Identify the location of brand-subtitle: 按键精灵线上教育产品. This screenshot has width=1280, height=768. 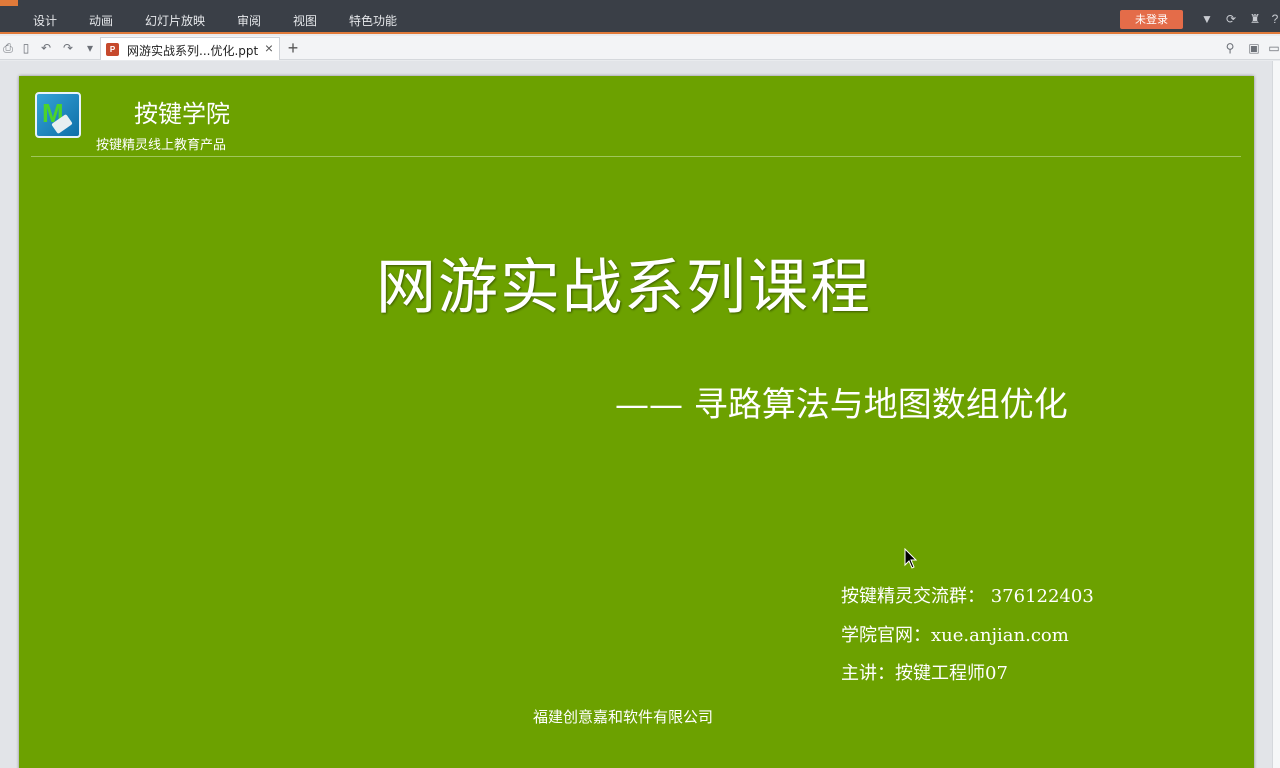
(161, 145).